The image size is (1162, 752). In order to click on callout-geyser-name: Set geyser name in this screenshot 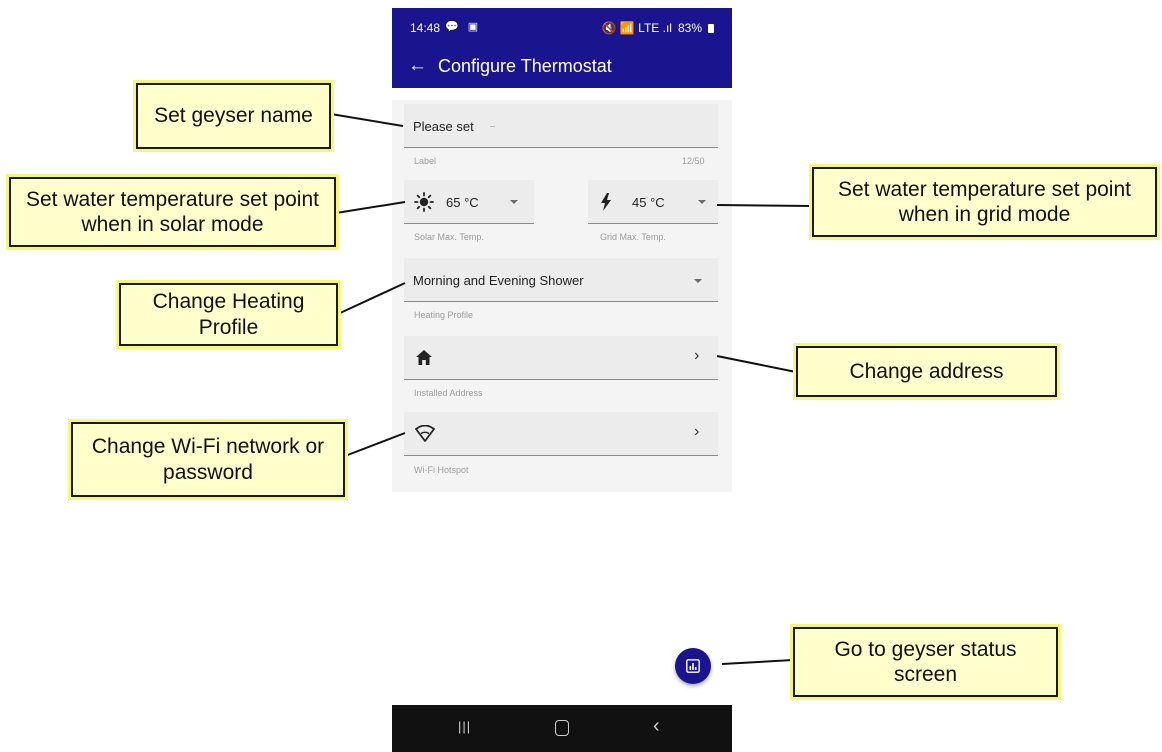, I will do `click(233, 116)`.